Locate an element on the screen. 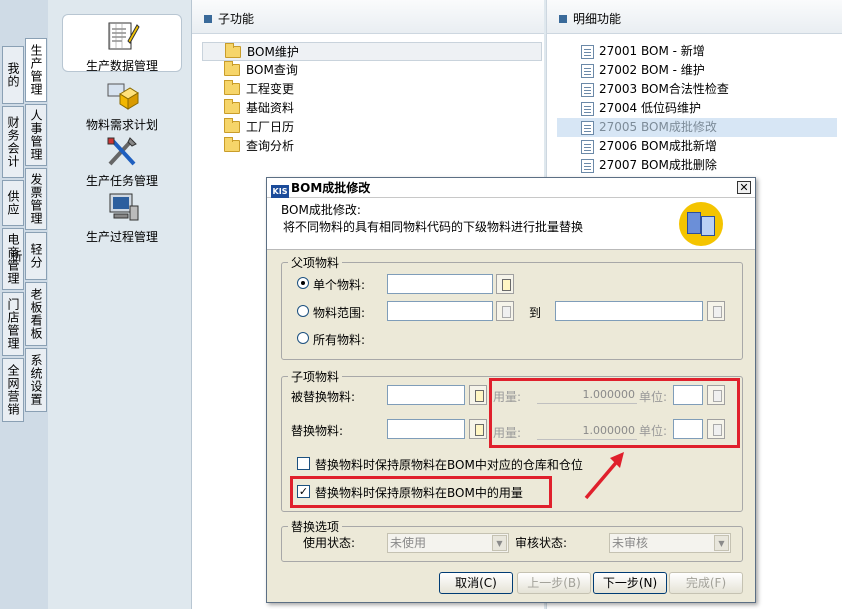  previous-button: 上一步(B) is located at coordinates (554, 583).